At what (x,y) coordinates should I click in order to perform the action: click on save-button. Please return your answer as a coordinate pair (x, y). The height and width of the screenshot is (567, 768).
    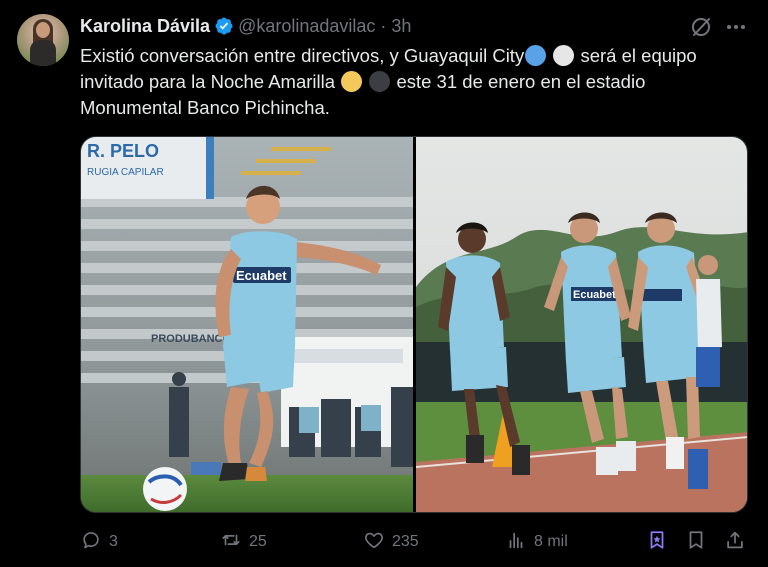
    Looking at the image, I should click on (696, 542).